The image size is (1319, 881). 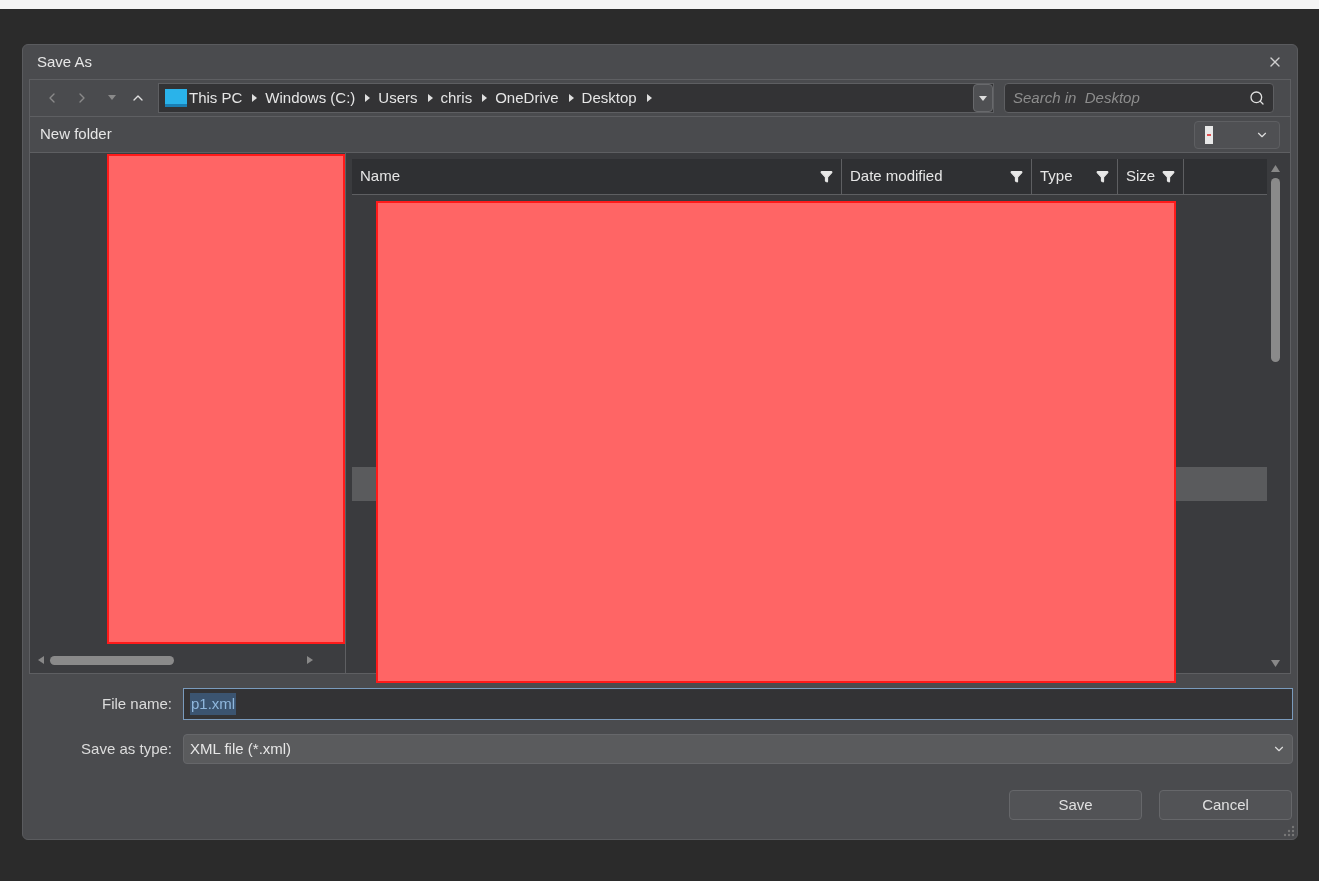 I want to click on column-header: Type, so click(x=1075, y=176).